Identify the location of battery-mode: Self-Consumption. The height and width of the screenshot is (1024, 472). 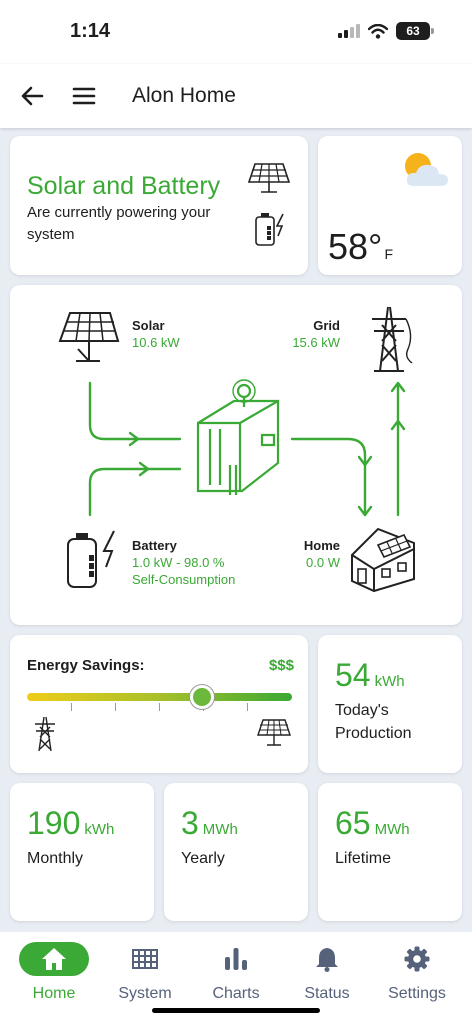
(184, 579).